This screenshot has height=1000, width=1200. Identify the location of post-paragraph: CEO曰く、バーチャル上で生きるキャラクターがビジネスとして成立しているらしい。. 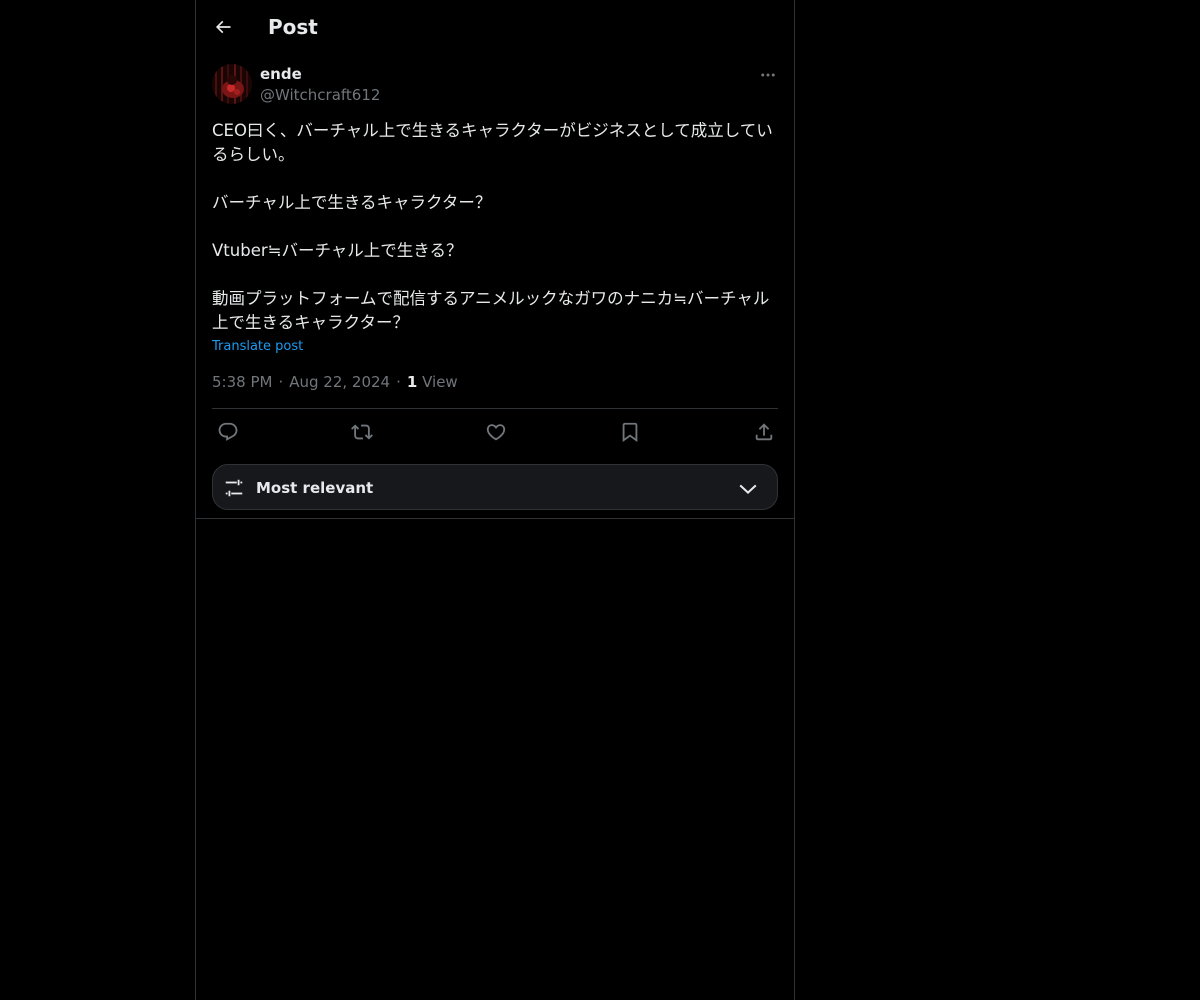
(492, 142).